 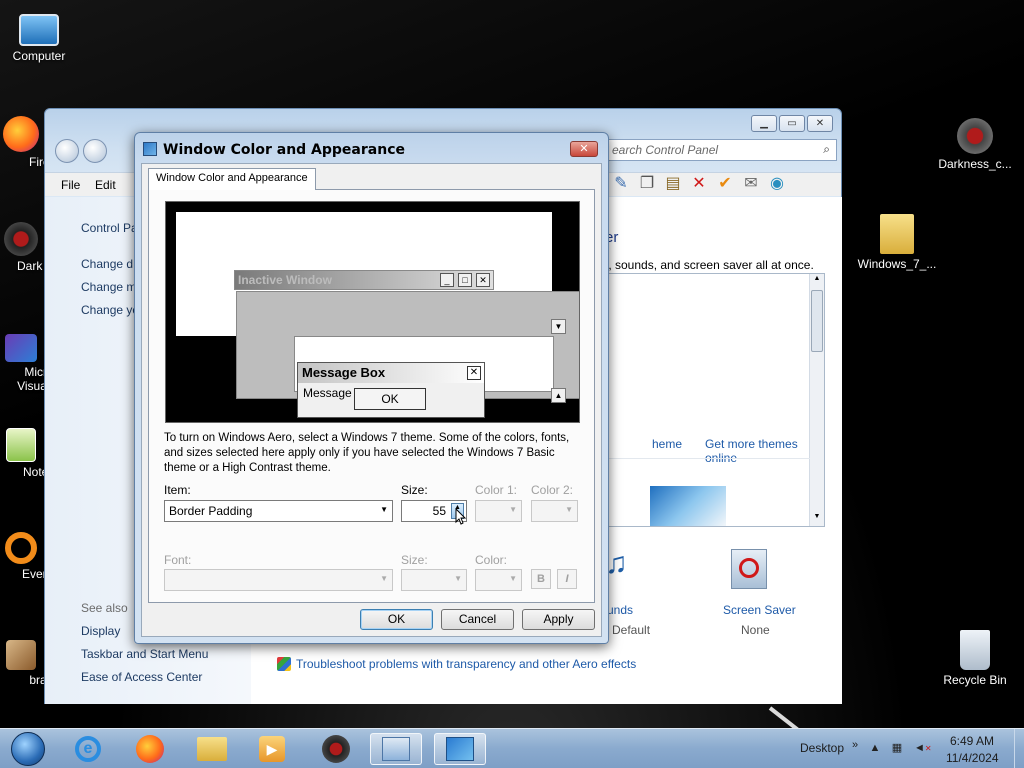 What do you see at coordinates (820, 123) in the screenshot?
I see `close-button: ✕` at bounding box center [820, 123].